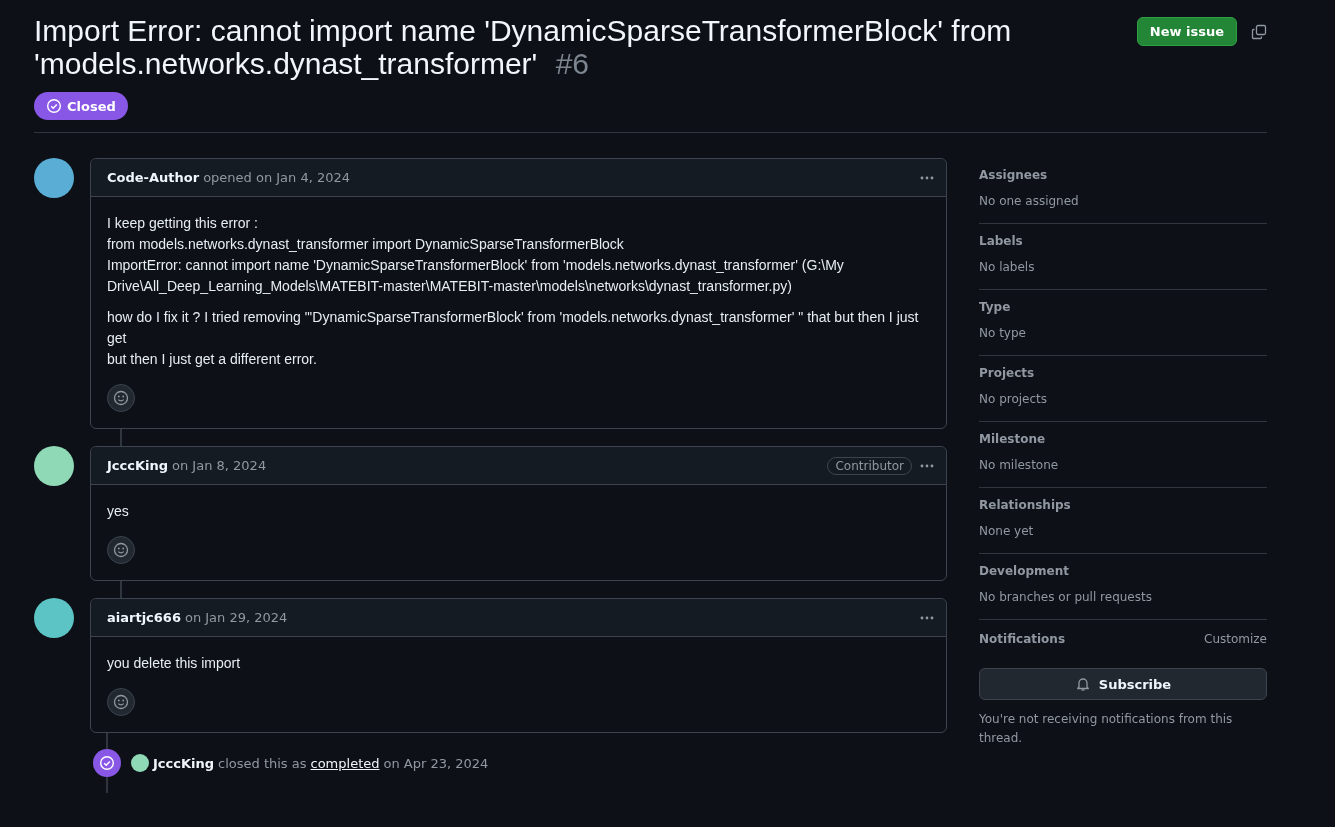 The width and height of the screenshot is (1335, 827). Describe the element at coordinates (1123, 241) in the screenshot. I see `sidebar-heading: Labels` at that location.